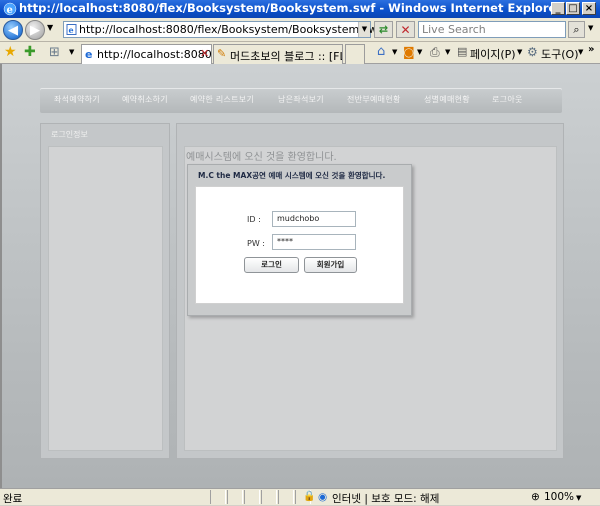 The height and width of the screenshot is (506, 600). Describe the element at coordinates (383, 29) in the screenshot. I see `refresh-go-icon: ⇄` at that location.